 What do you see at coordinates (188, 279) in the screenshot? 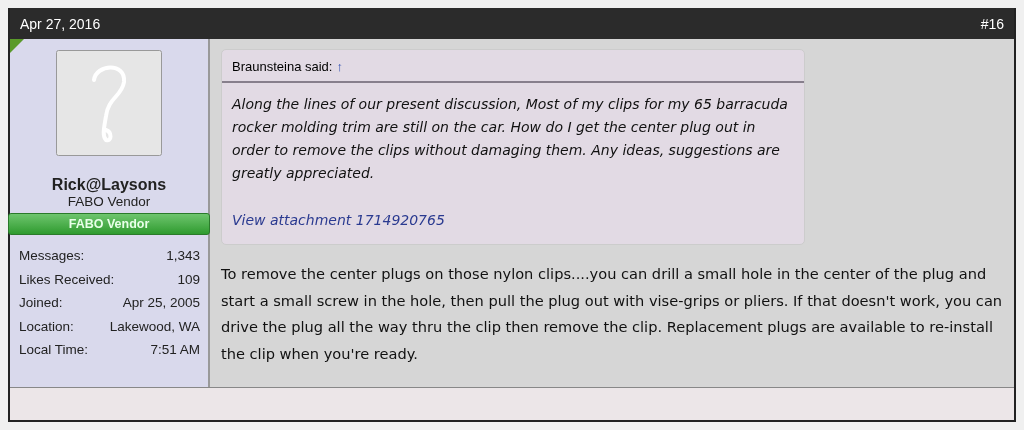
I see `stat-value: 109` at bounding box center [188, 279].